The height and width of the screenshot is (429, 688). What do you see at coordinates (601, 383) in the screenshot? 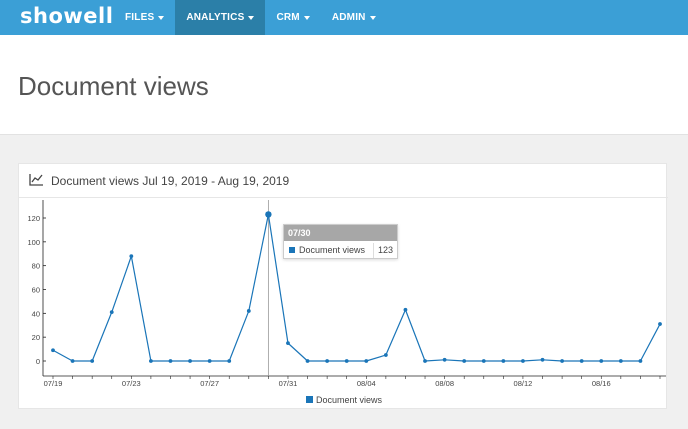
I see `x-tick-label: 08/16` at bounding box center [601, 383].